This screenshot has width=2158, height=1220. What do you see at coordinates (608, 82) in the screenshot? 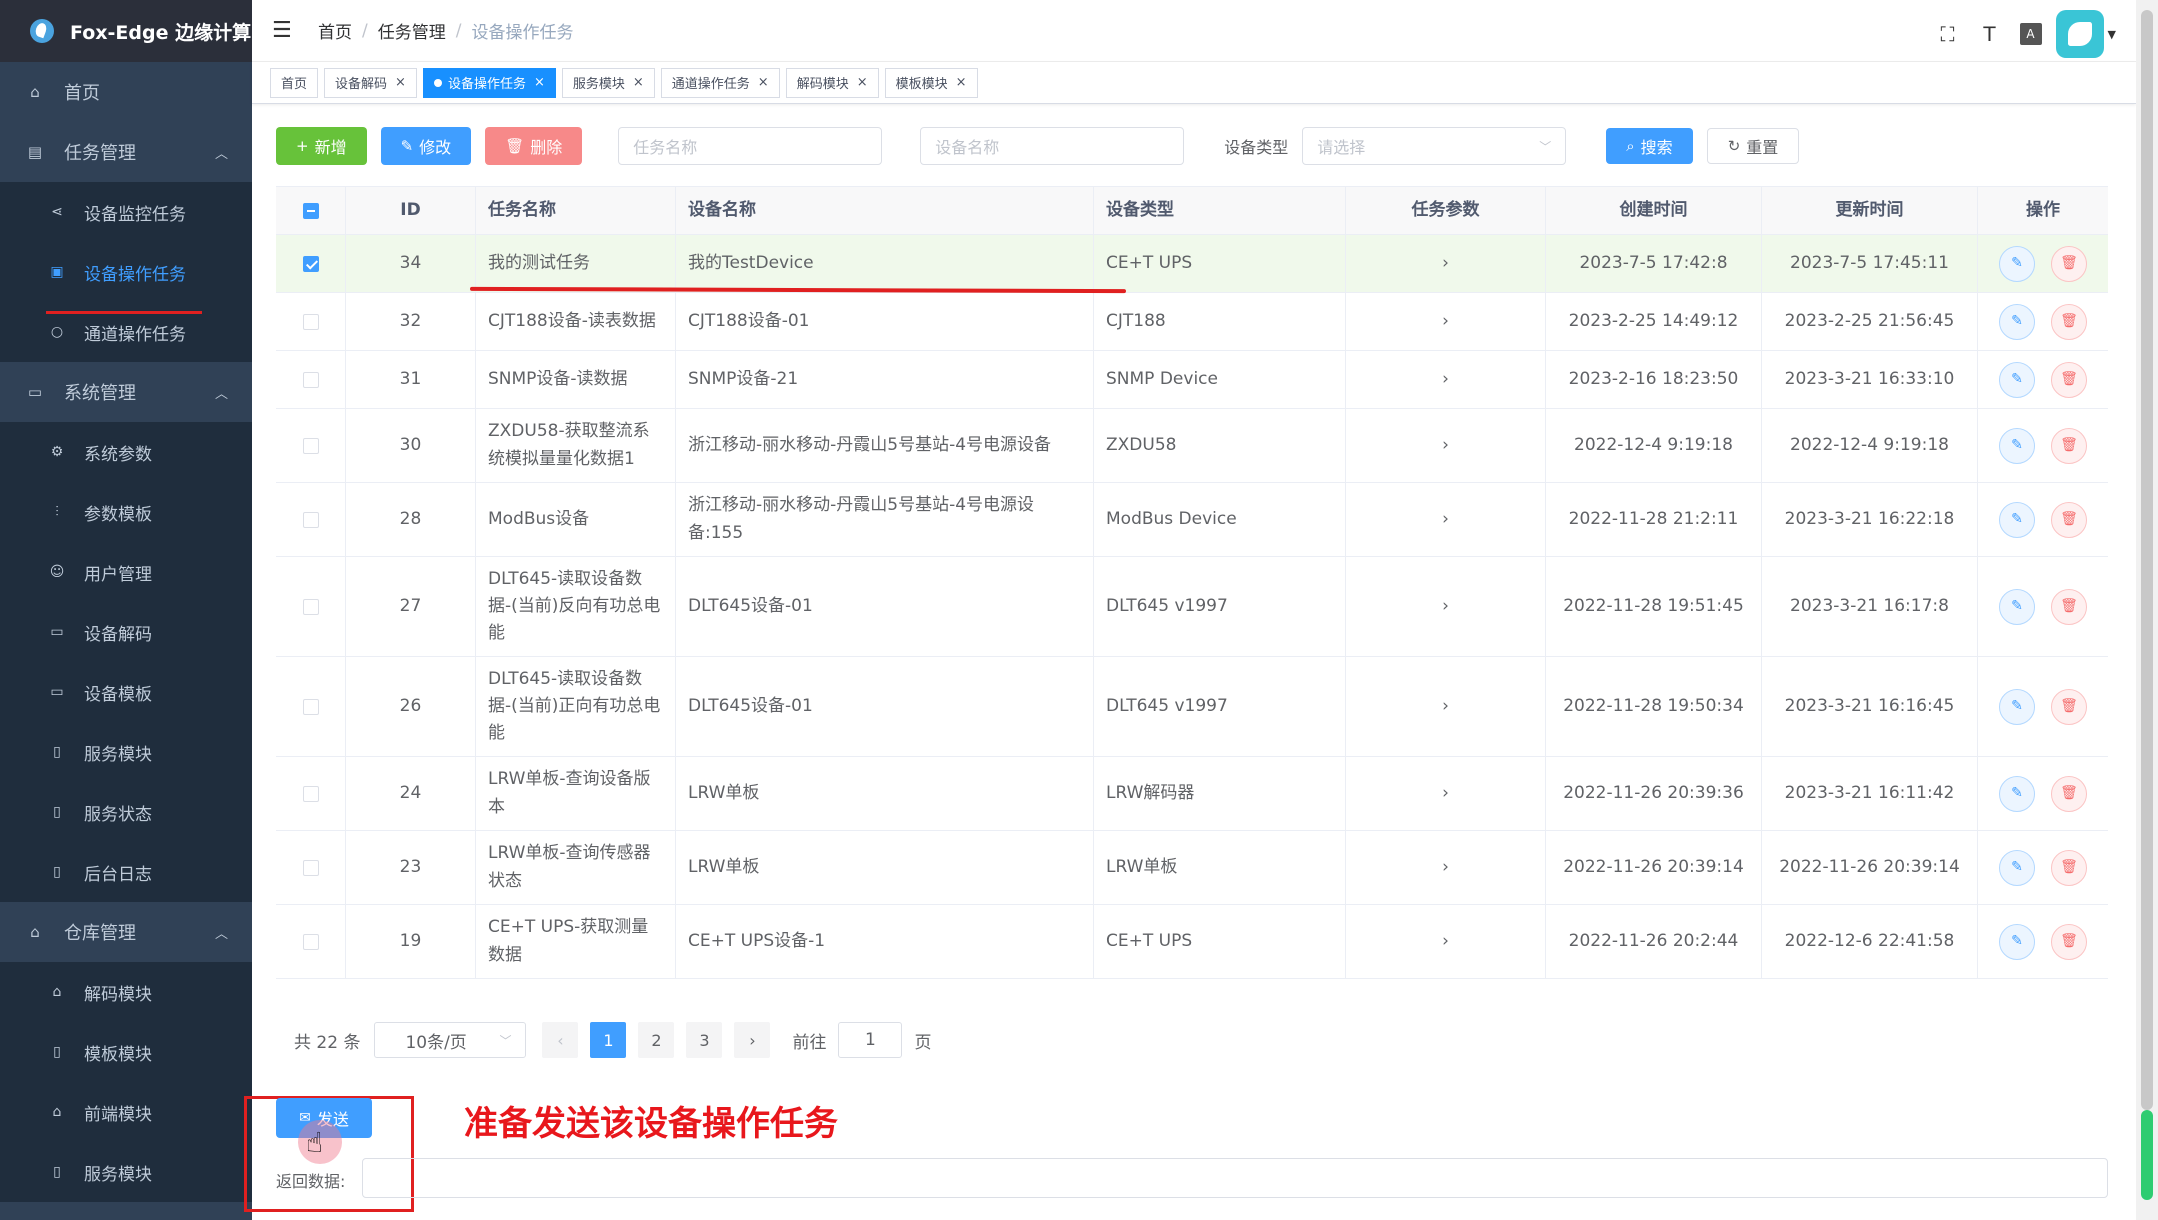
I see `tag-item: 服务模块 ×` at bounding box center [608, 82].